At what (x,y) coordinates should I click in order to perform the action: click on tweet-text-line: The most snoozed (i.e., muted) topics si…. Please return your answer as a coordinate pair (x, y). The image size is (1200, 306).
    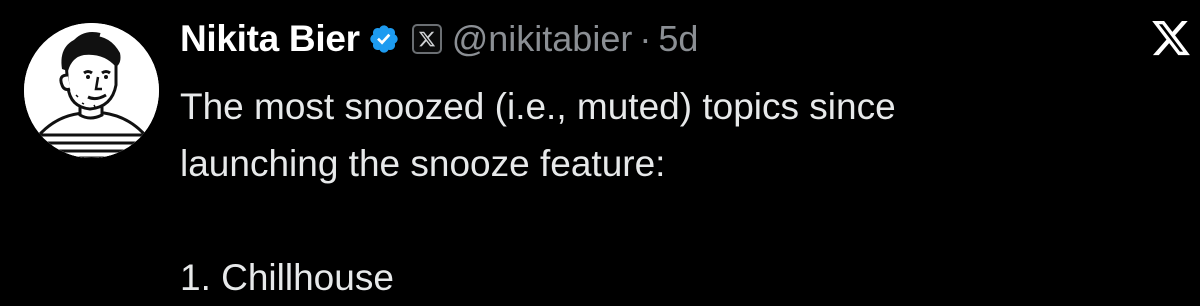
    Looking at the image, I should click on (538, 106).